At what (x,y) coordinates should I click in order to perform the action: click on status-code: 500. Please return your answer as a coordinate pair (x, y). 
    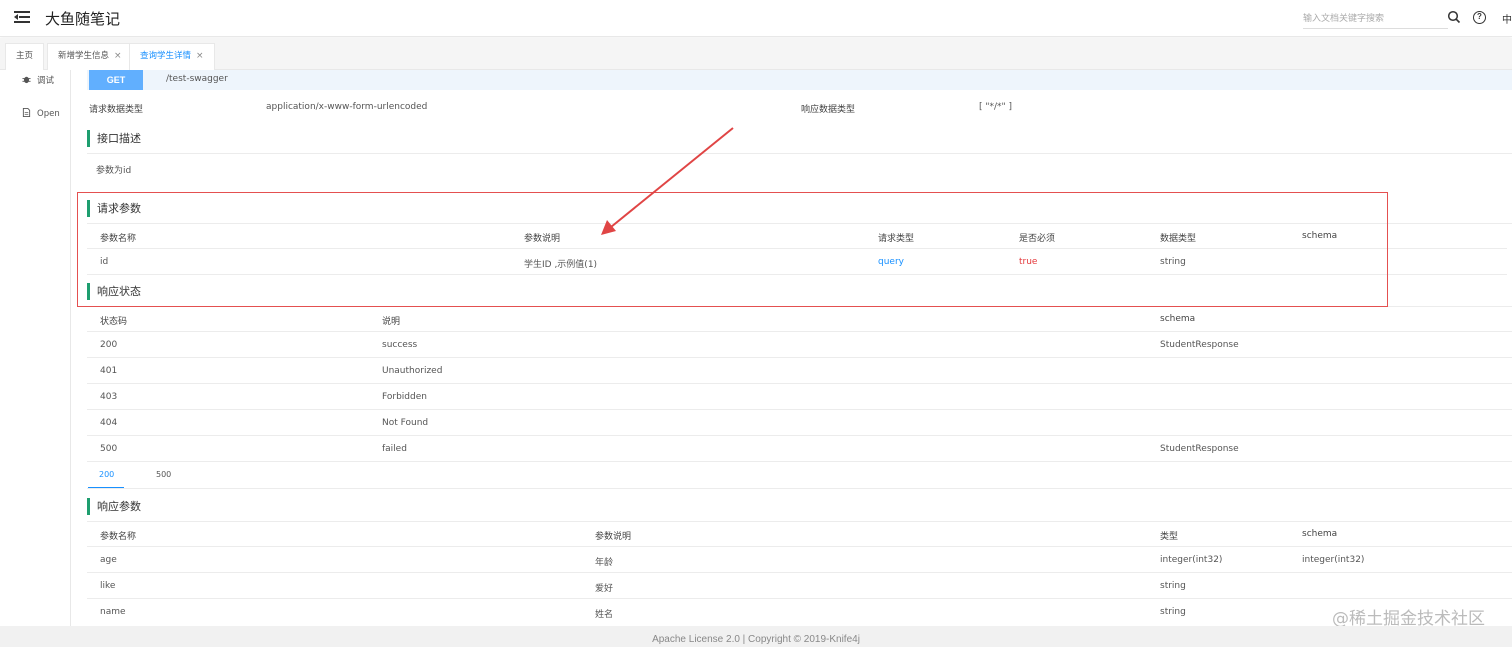
    Looking at the image, I should click on (109, 449).